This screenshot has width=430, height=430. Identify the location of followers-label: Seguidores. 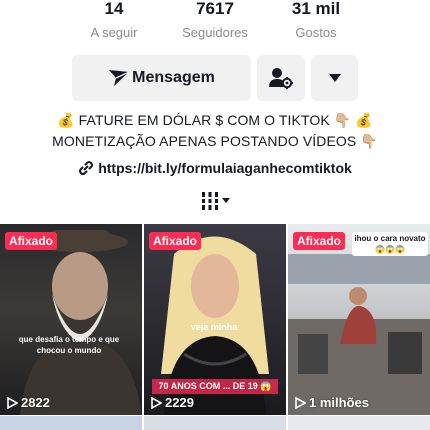
(215, 32).